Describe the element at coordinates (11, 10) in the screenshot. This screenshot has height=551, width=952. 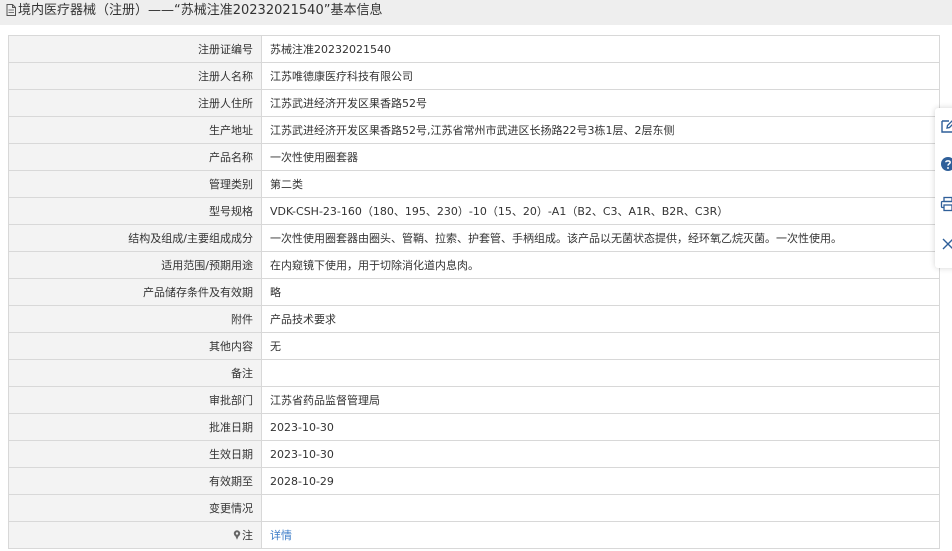
I see `document-icon` at that location.